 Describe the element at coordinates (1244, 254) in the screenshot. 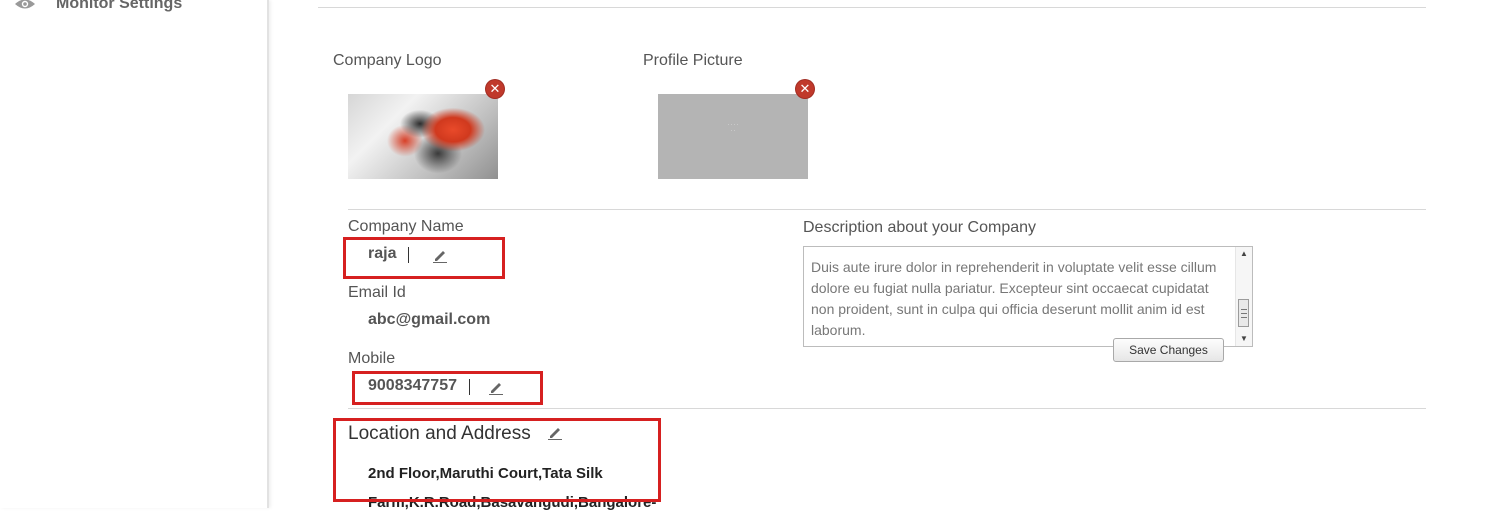

I see `scroll-up-icon: ▲` at that location.